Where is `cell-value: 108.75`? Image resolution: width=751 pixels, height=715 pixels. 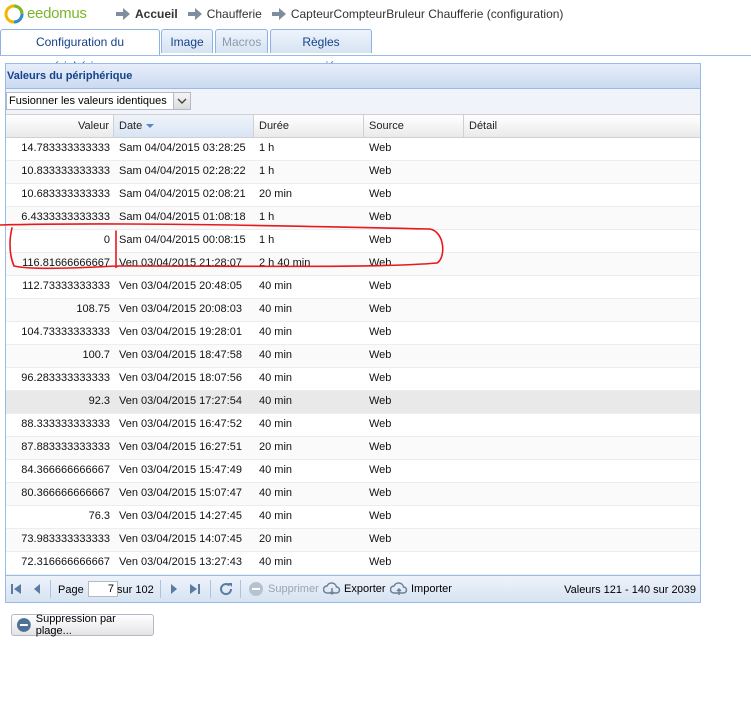 cell-value: 108.75 is located at coordinates (93, 309).